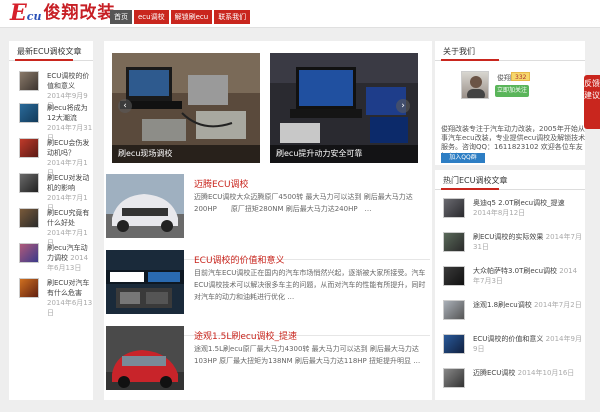 The height and width of the screenshot is (412, 600). What do you see at coordinates (245, 335) in the screenshot?
I see `post-title: 途观1.5L刷ecu调校_提速` at bounding box center [245, 335].